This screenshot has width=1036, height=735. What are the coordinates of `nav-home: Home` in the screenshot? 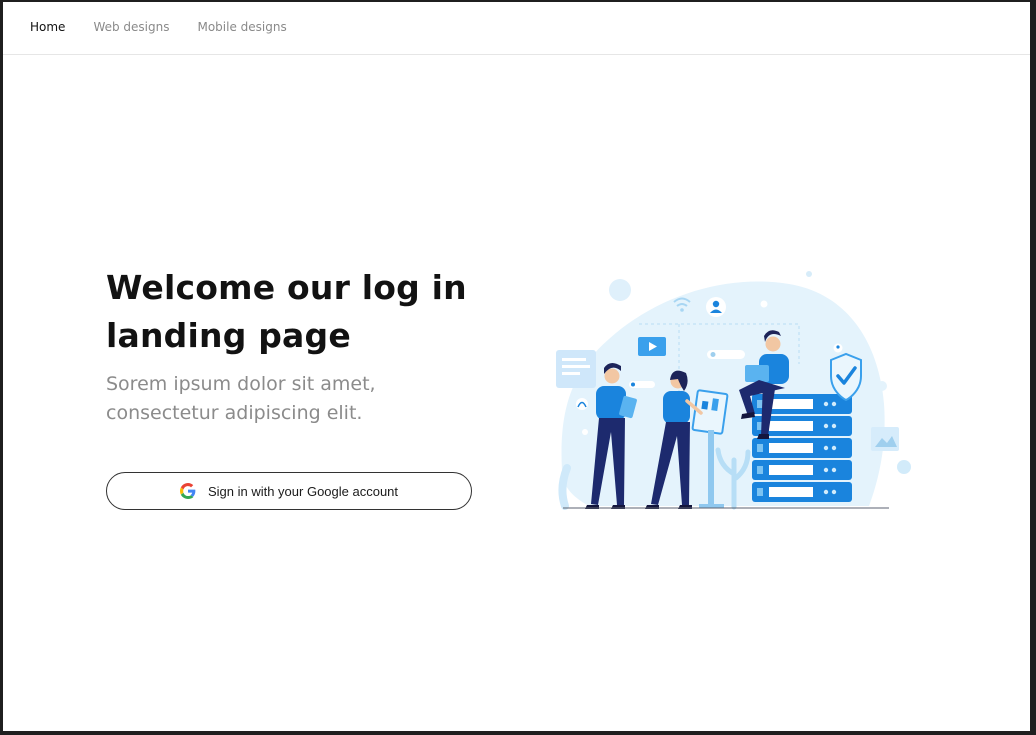 It's located at (47, 27).